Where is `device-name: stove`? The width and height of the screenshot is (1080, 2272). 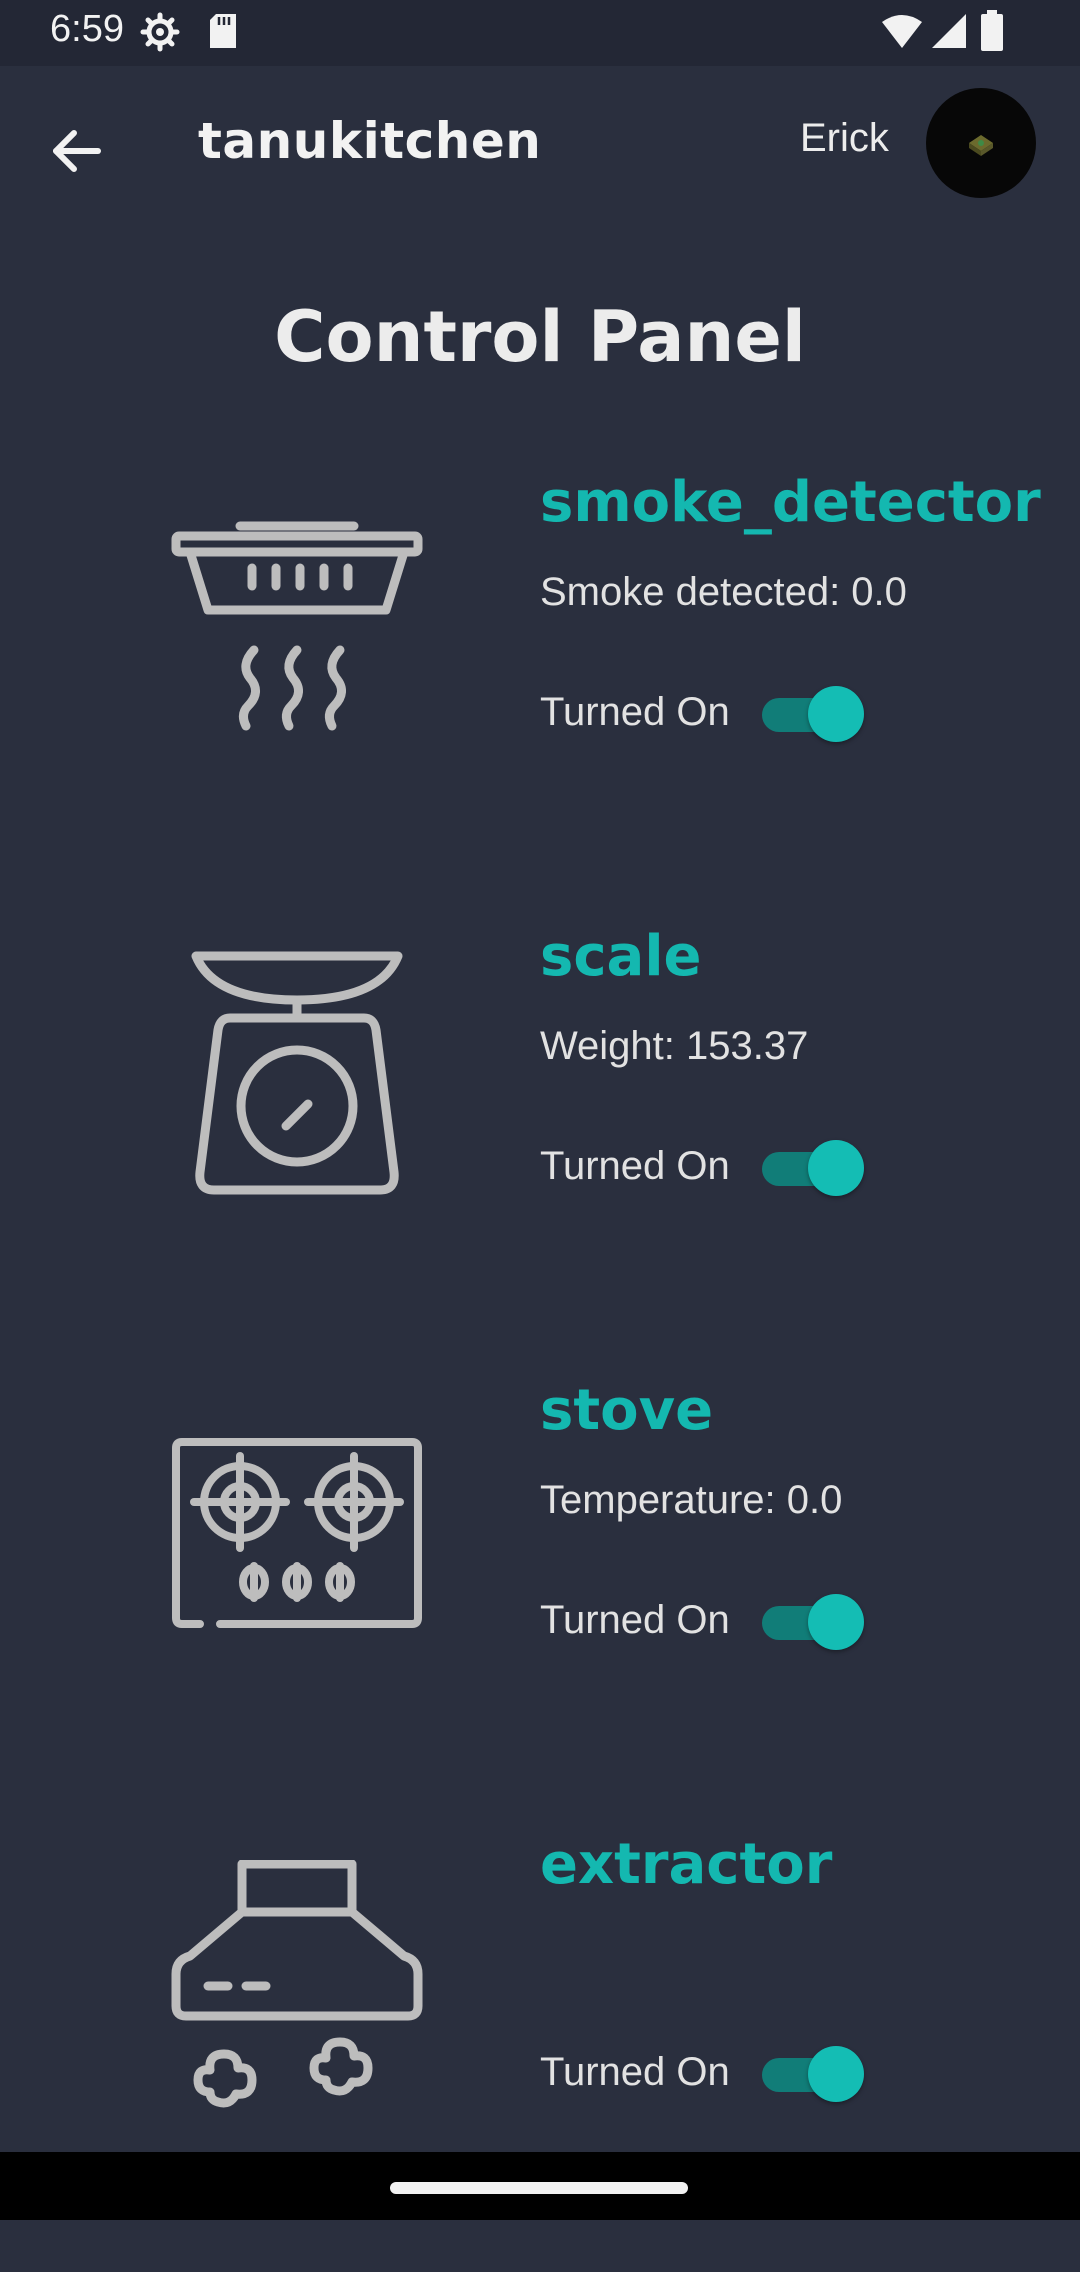 device-name: stove is located at coordinates (627, 1410).